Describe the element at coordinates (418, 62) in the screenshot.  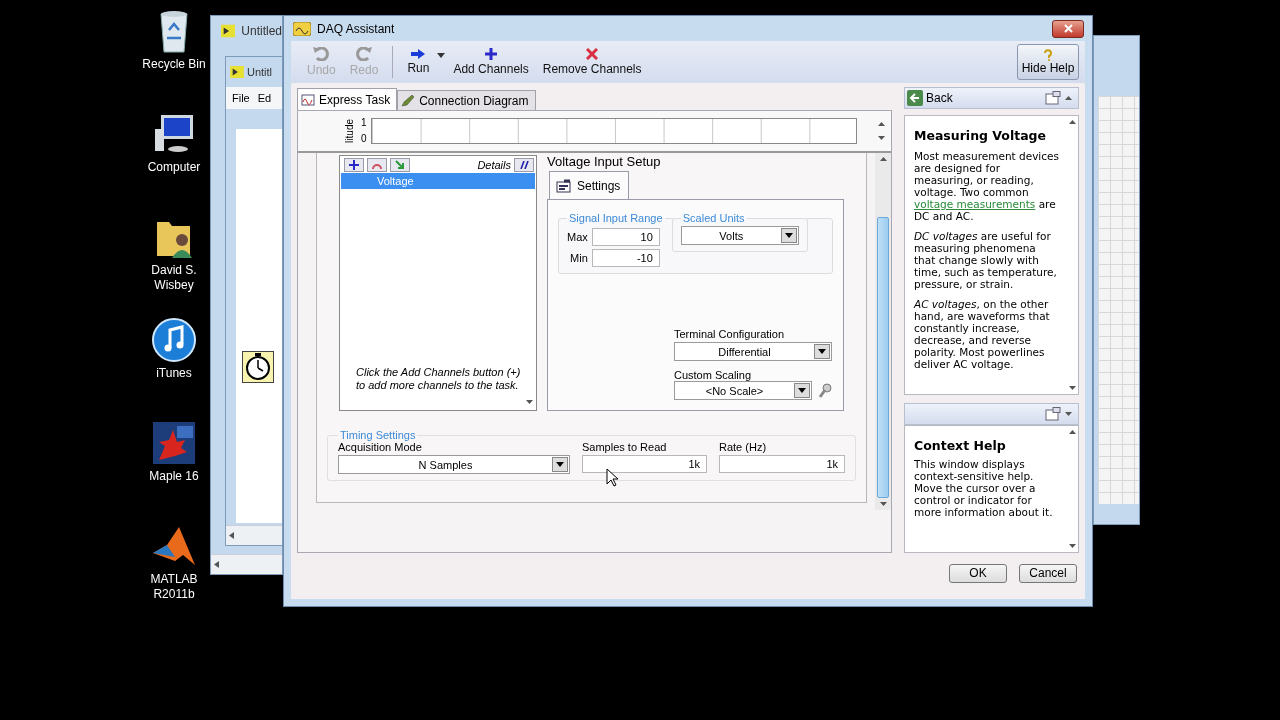
I see `toolbar-button: Run` at that location.